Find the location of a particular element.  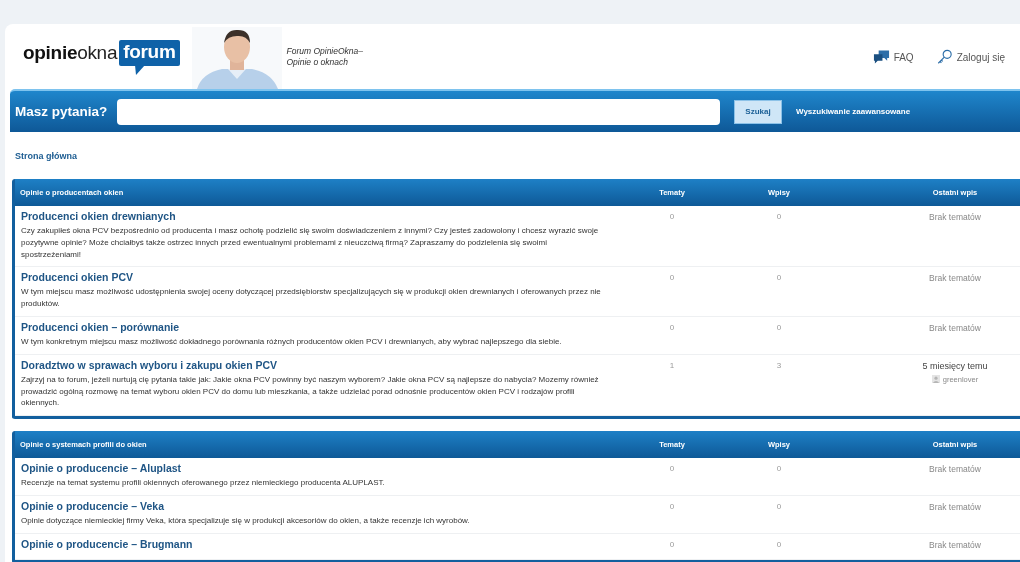

search-field is located at coordinates (418, 111).